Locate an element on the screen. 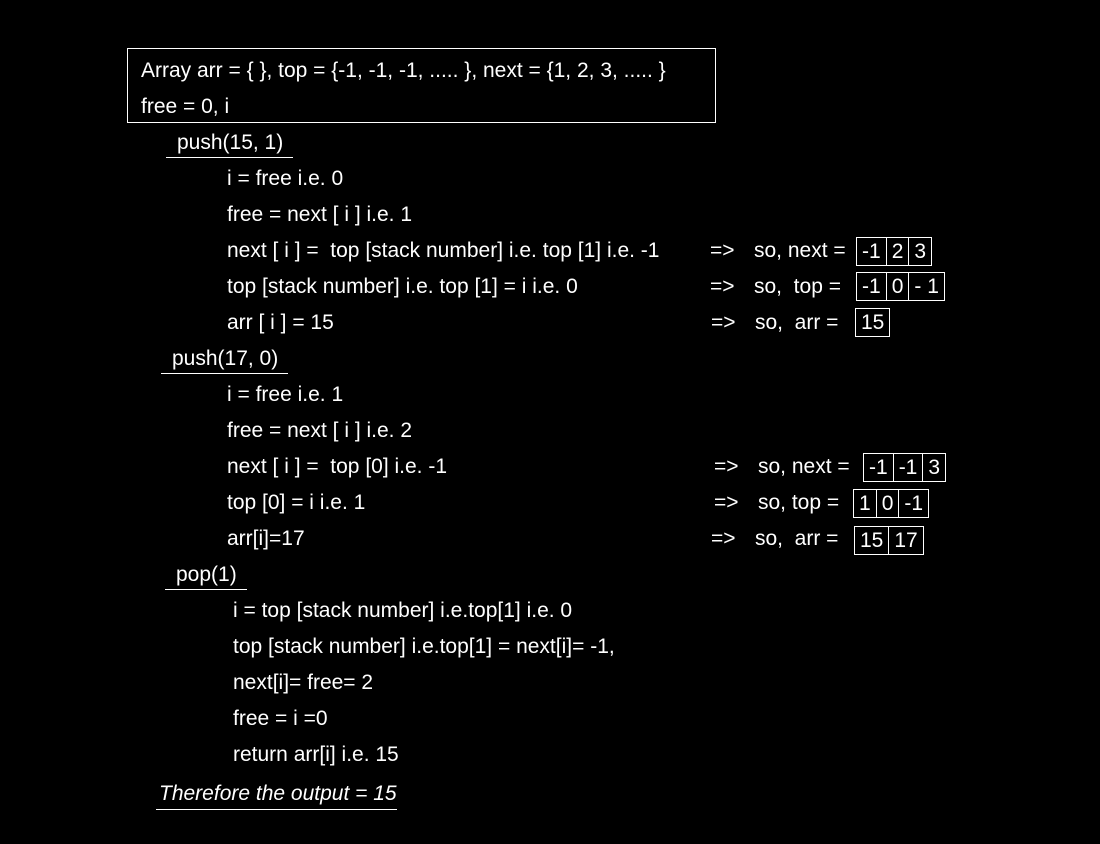 The height and width of the screenshot is (844, 1100). pop-heading: pop(1) is located at coordinates (206, 576).